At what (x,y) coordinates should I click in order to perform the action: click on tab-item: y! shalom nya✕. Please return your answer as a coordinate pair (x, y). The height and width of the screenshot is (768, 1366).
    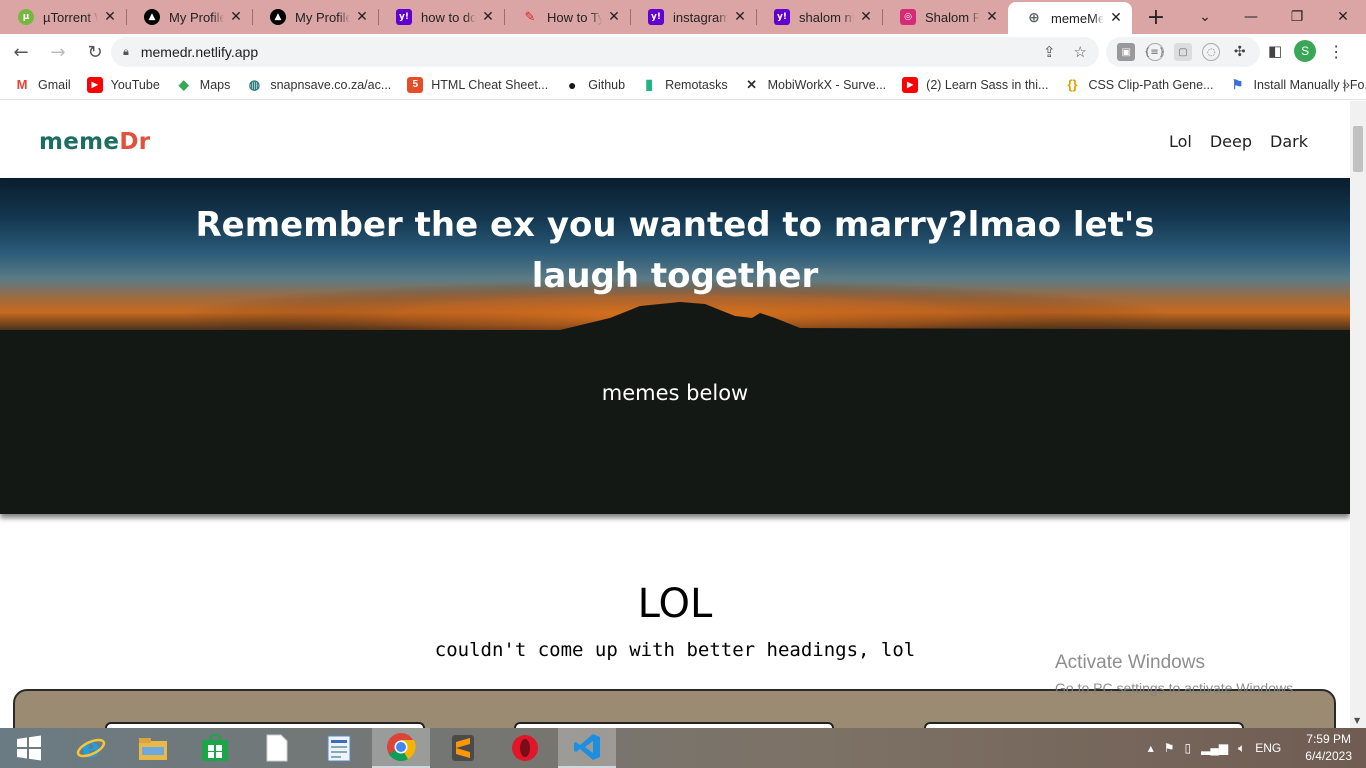
    Looking at the image, I should click on (819, 17).